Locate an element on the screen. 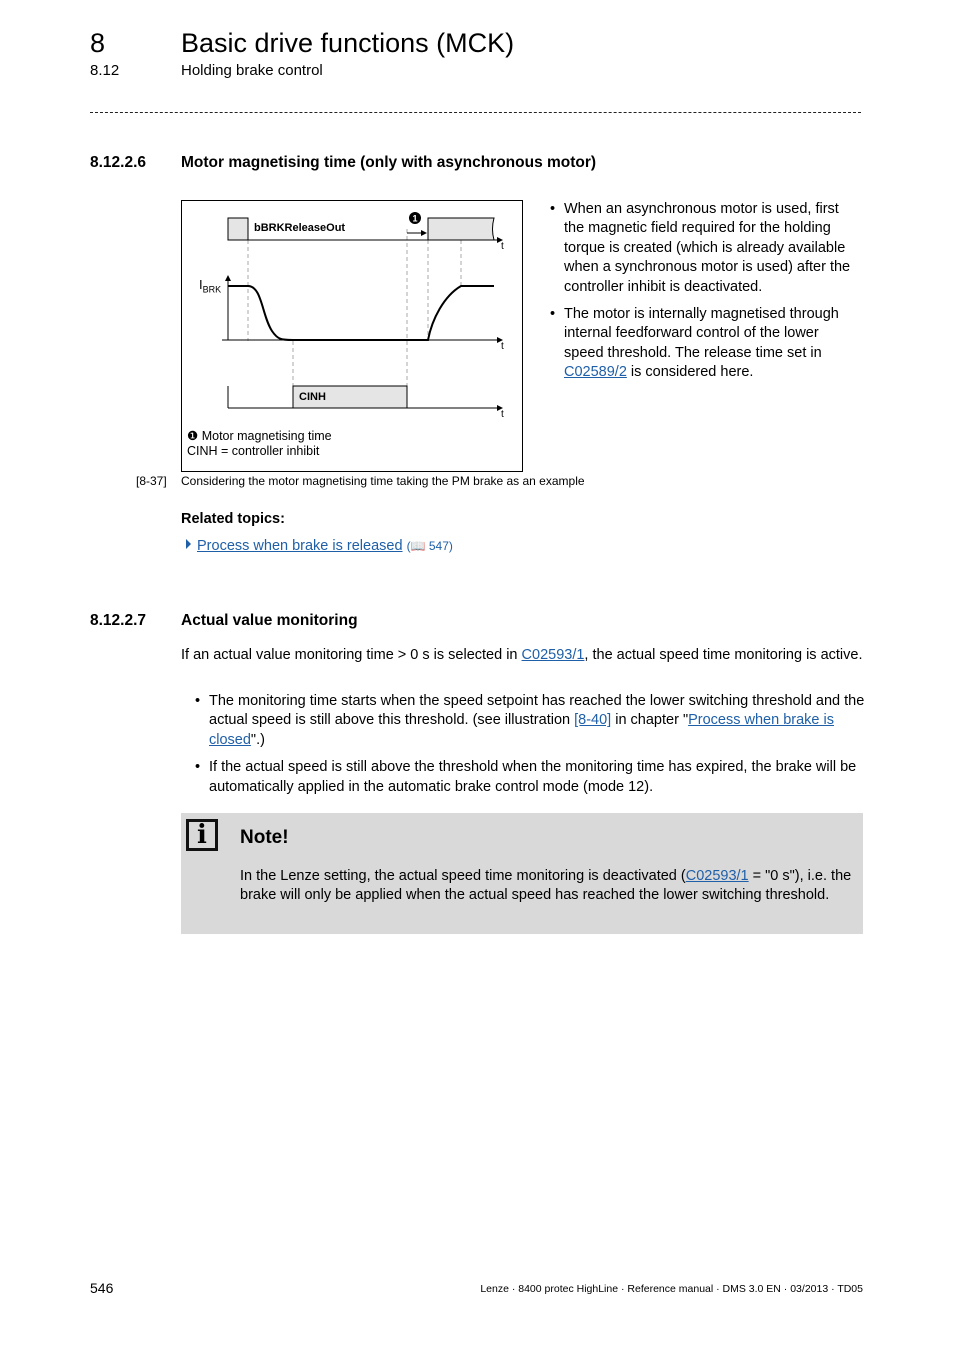 The width and height of the screenshot is (954, 1350). chapter-title: Basic drive functions (MCK) is located at coordinates (348, 43).